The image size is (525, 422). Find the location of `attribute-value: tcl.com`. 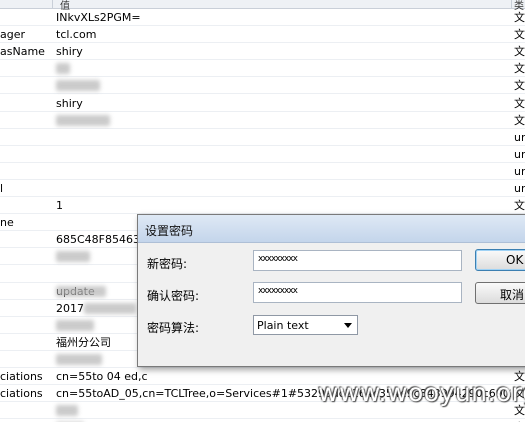

attribute-value: tcl.com is located at coordinates (76, 35).